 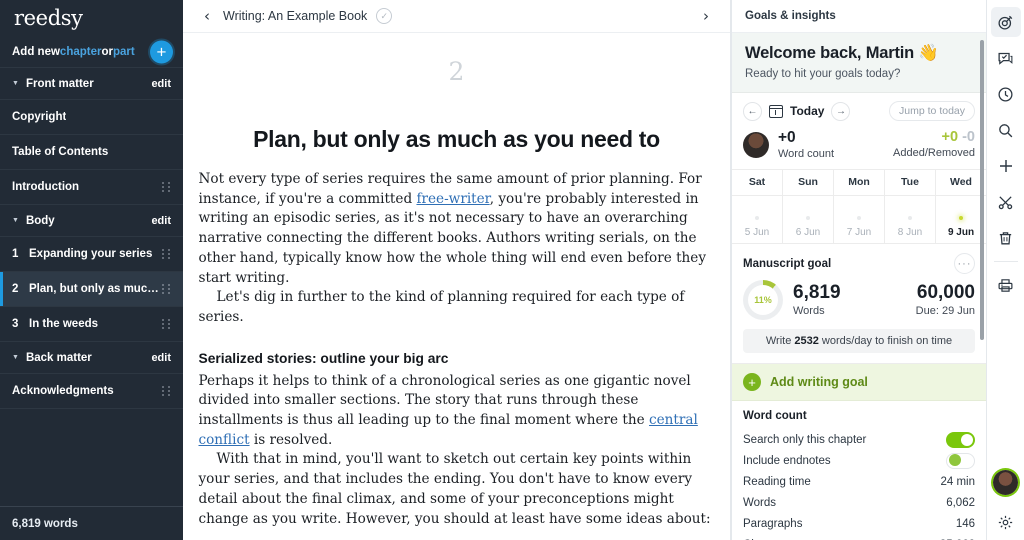 I want to click on stat-row-characters: Characters 35,662, so click(x=859, y=537).